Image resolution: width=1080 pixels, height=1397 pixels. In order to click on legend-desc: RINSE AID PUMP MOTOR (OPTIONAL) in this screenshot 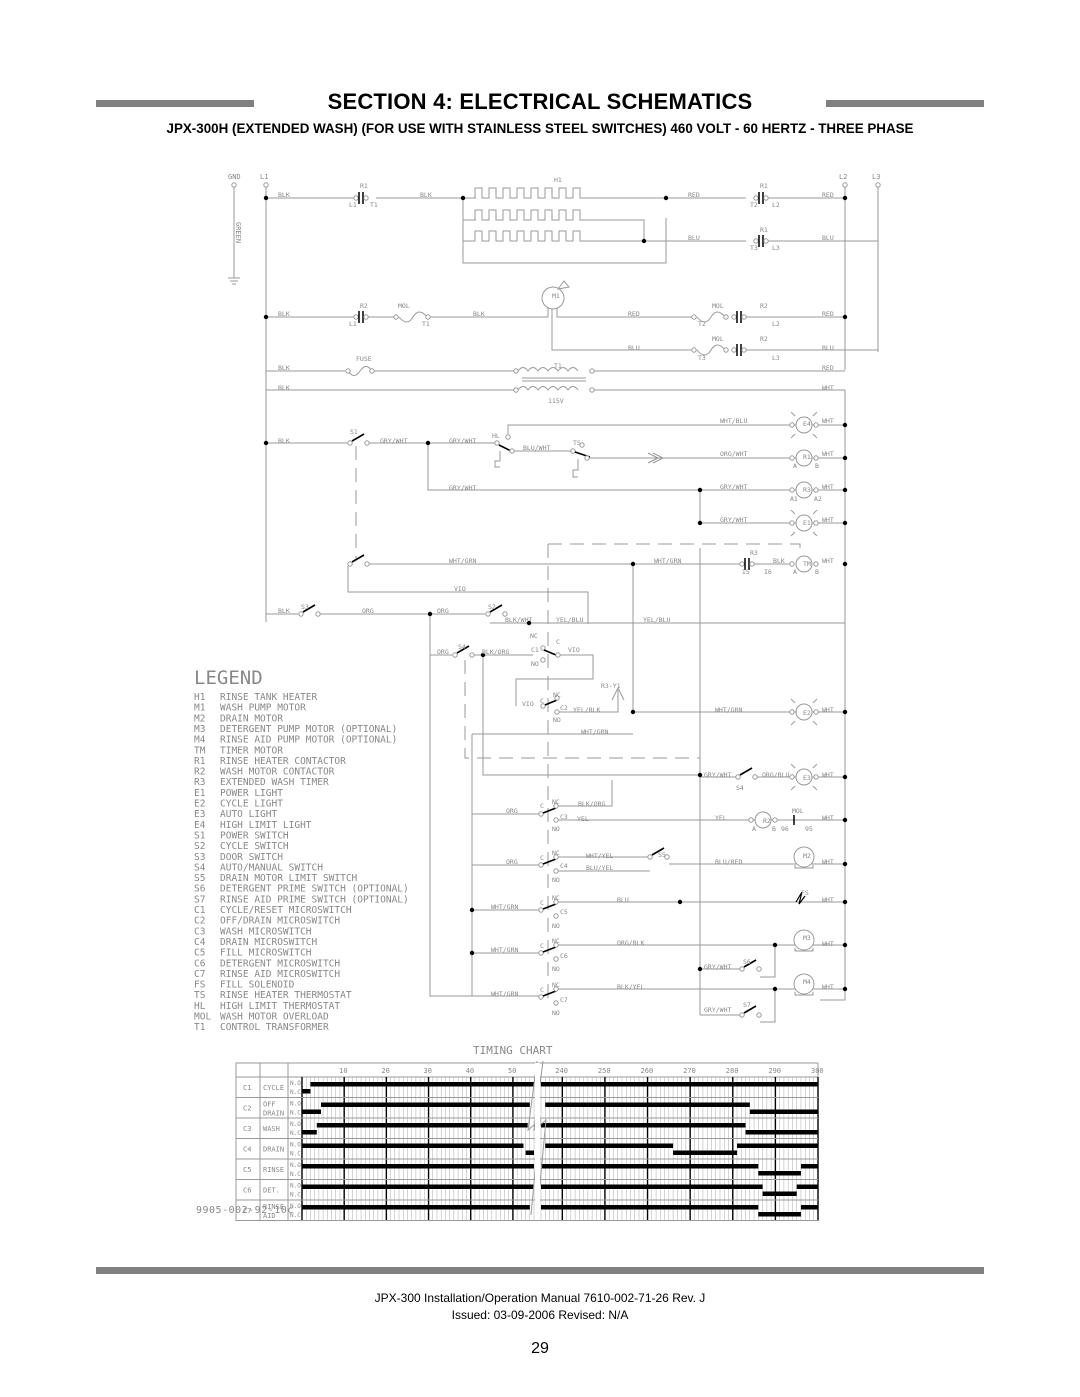, I will do `click(308, 740)`.